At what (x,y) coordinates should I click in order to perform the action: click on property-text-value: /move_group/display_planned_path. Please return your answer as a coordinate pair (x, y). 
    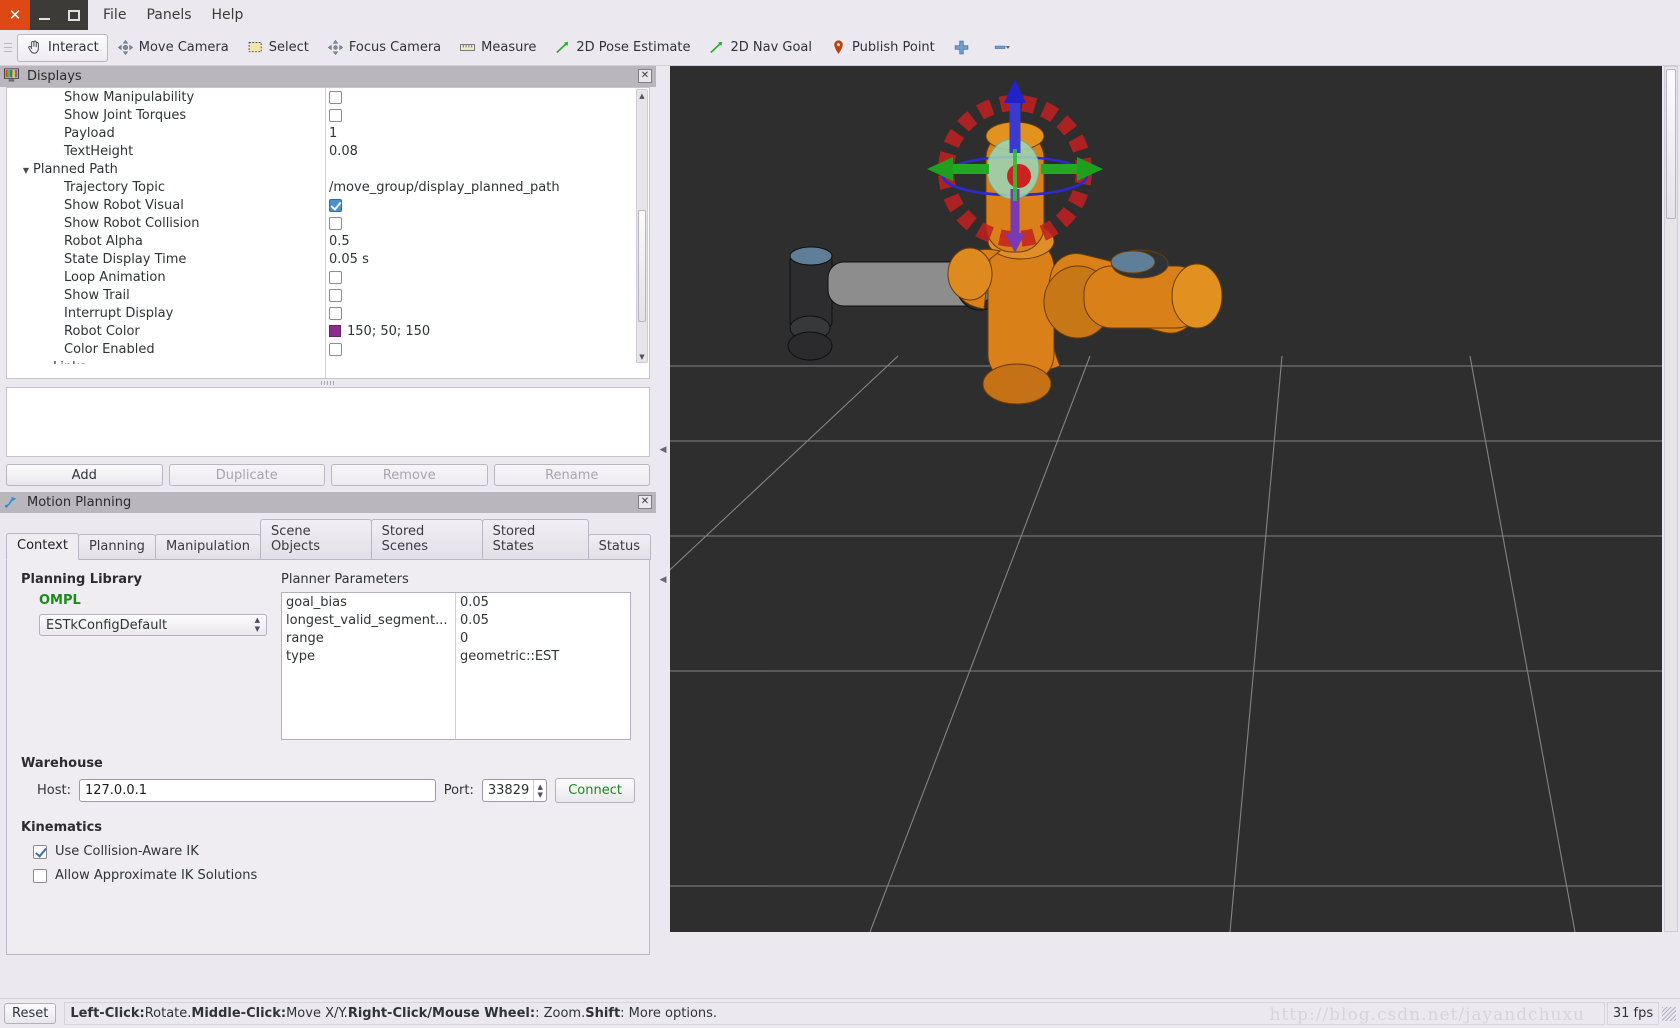
    Looking at the image, I should click on (444, 187).